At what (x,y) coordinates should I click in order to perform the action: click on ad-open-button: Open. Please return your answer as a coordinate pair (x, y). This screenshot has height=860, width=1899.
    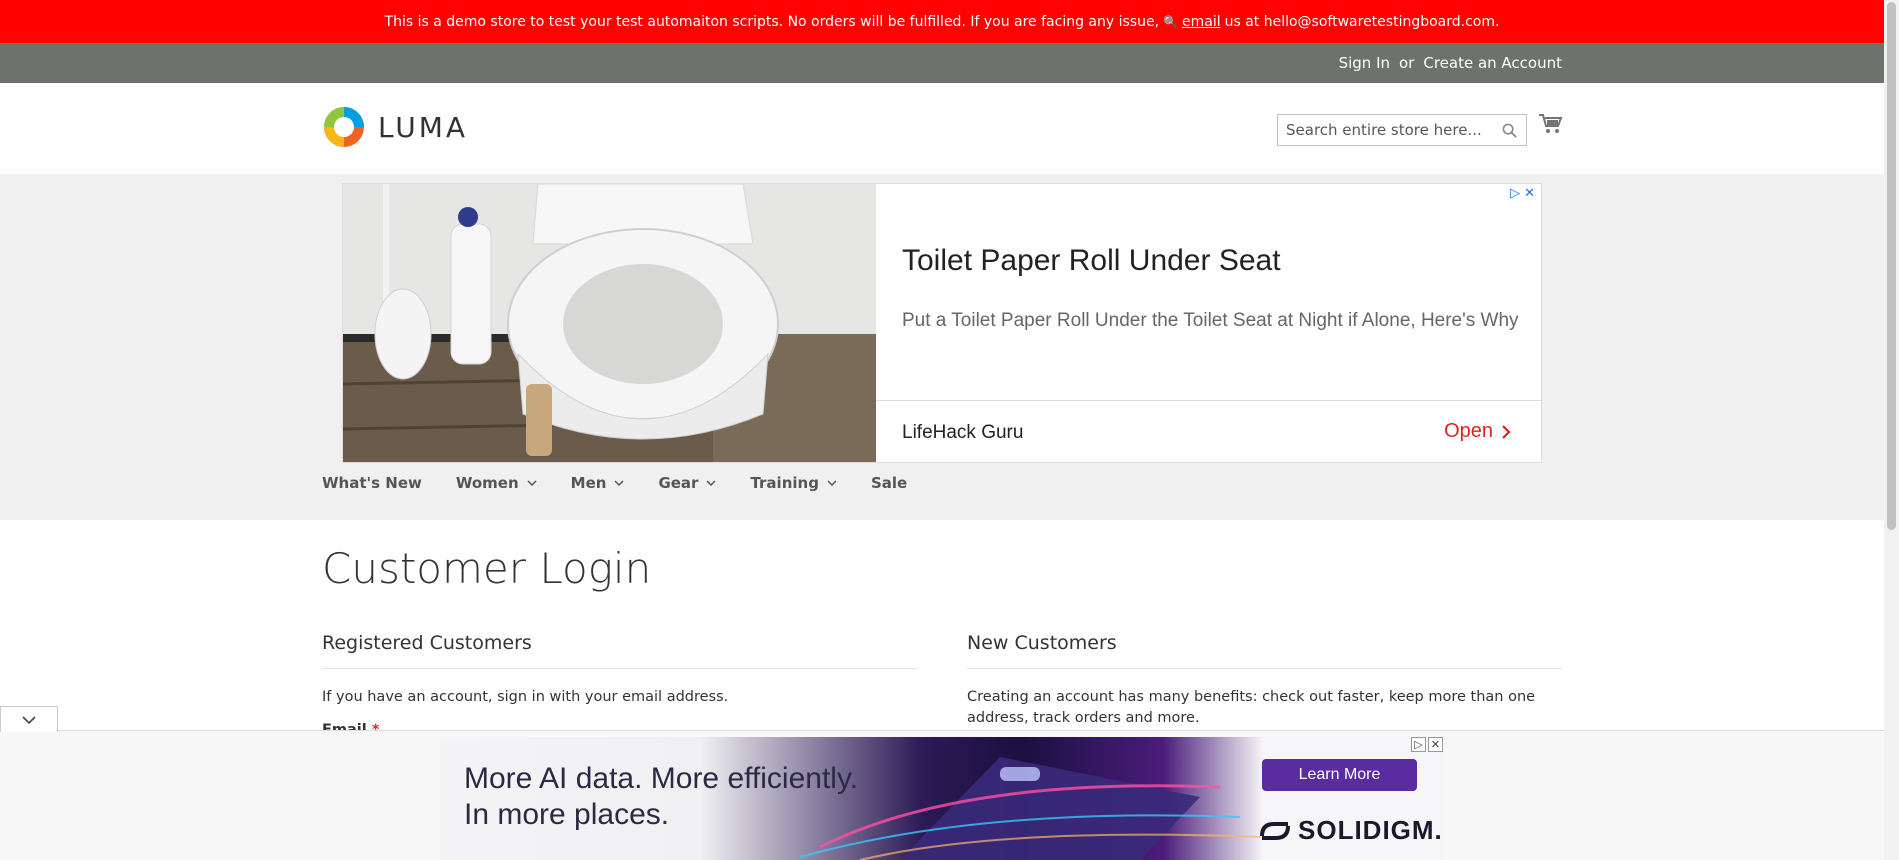
    Looking at the image, I should click on (1477, 431).